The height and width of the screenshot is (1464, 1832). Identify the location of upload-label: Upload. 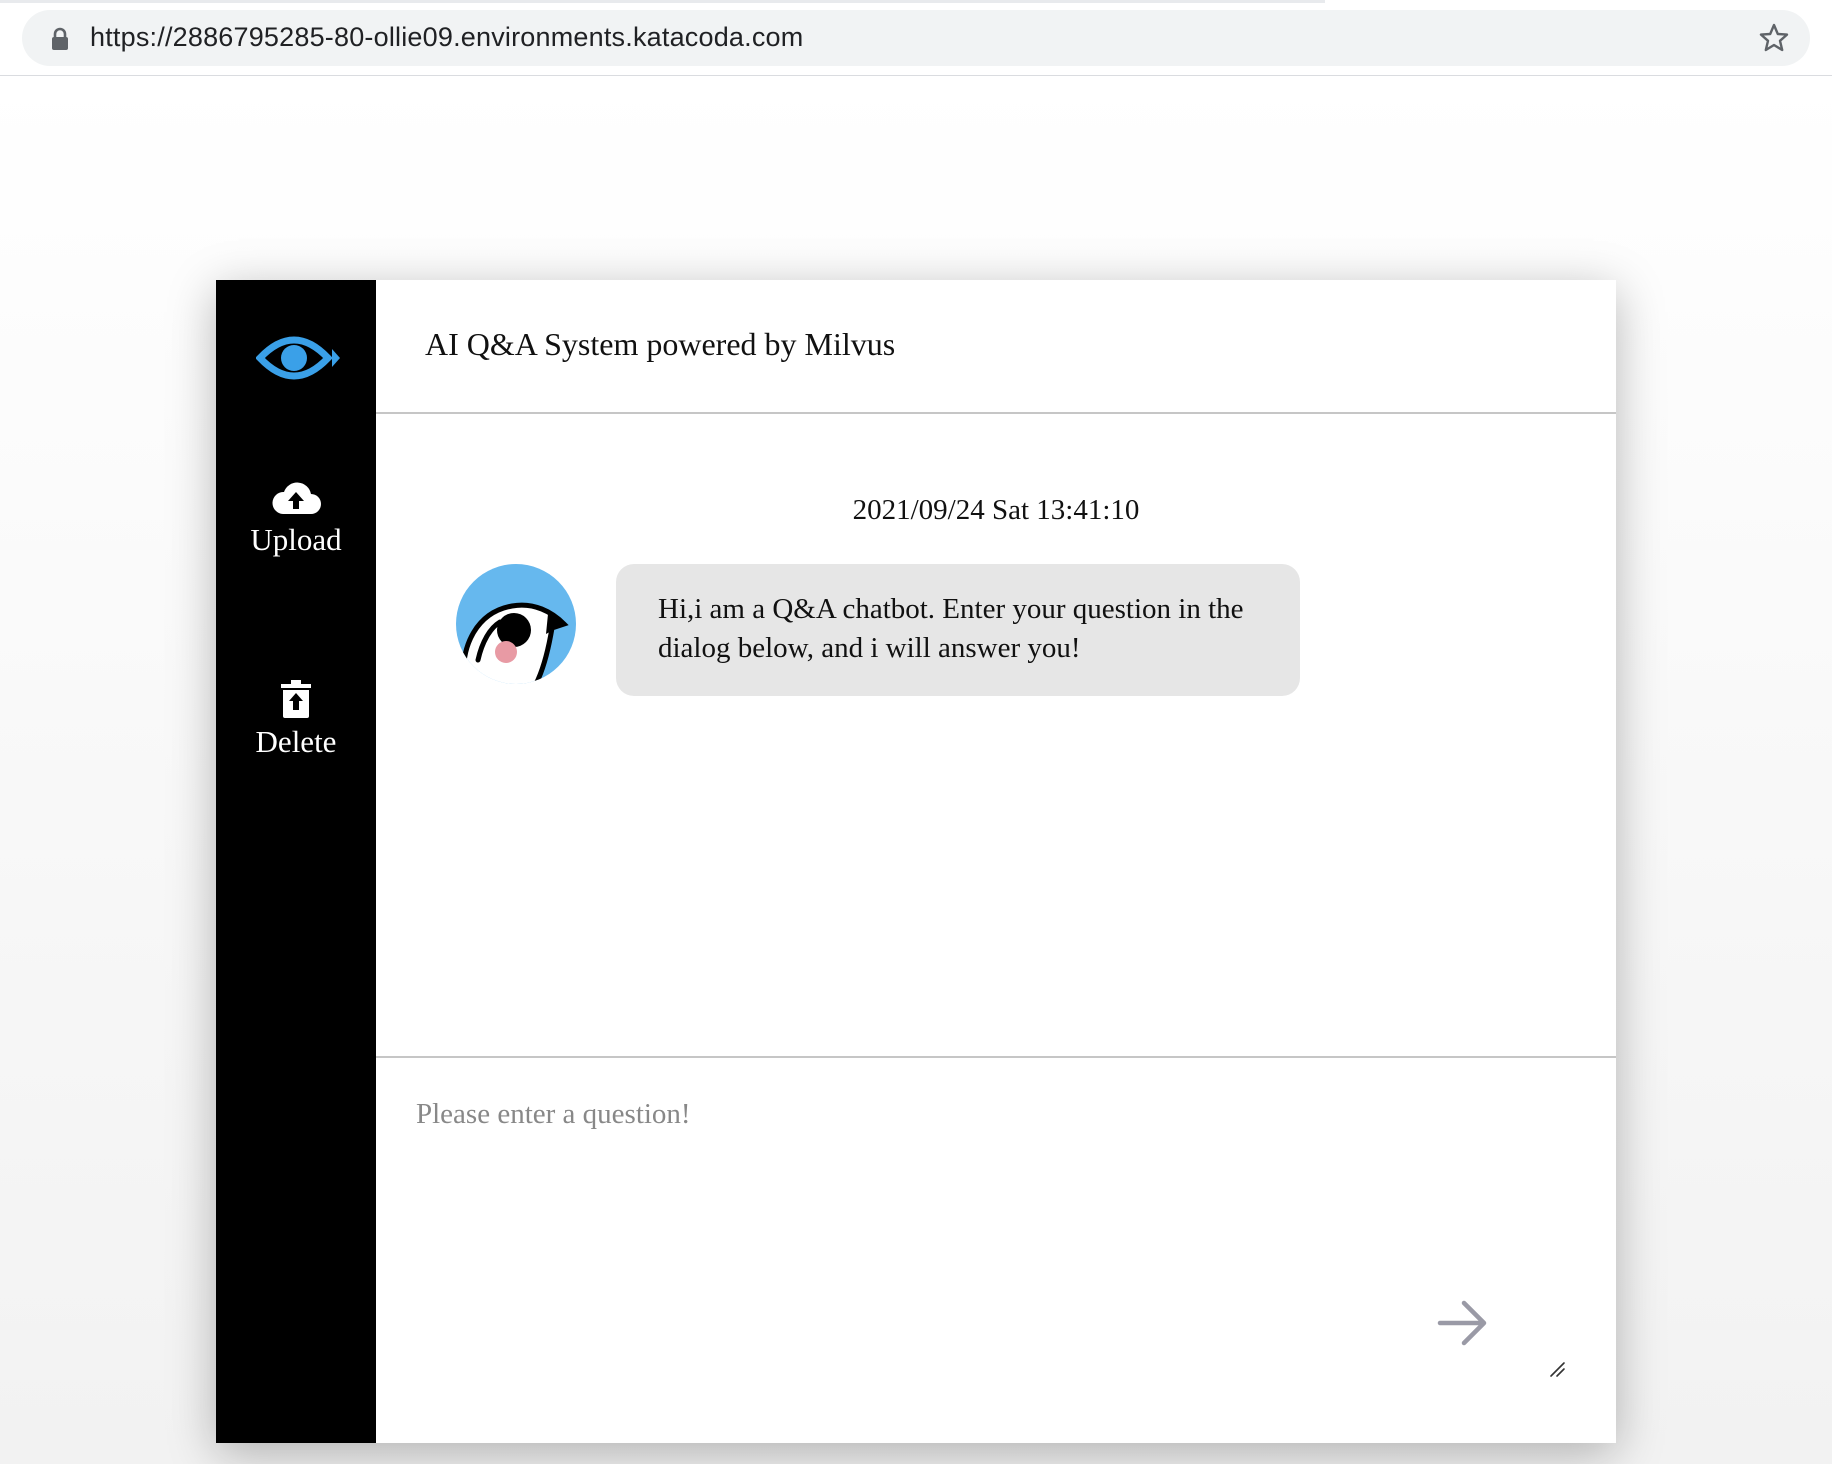
(296, 539).